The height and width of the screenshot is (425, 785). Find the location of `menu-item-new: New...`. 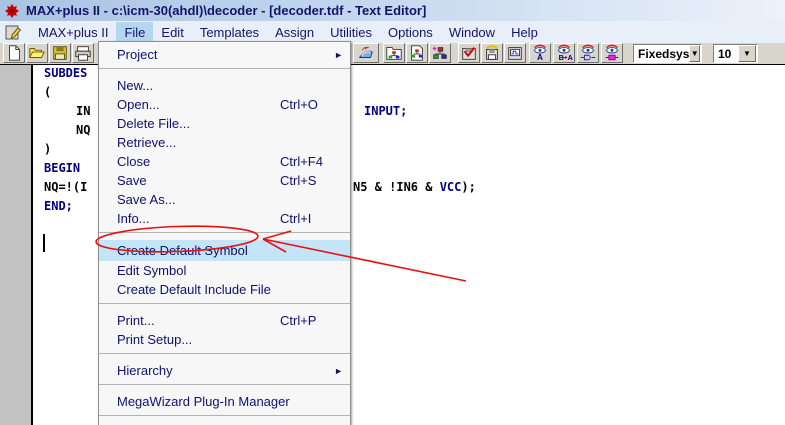

menu-item-new: New... is located at coordinates (224, 85).